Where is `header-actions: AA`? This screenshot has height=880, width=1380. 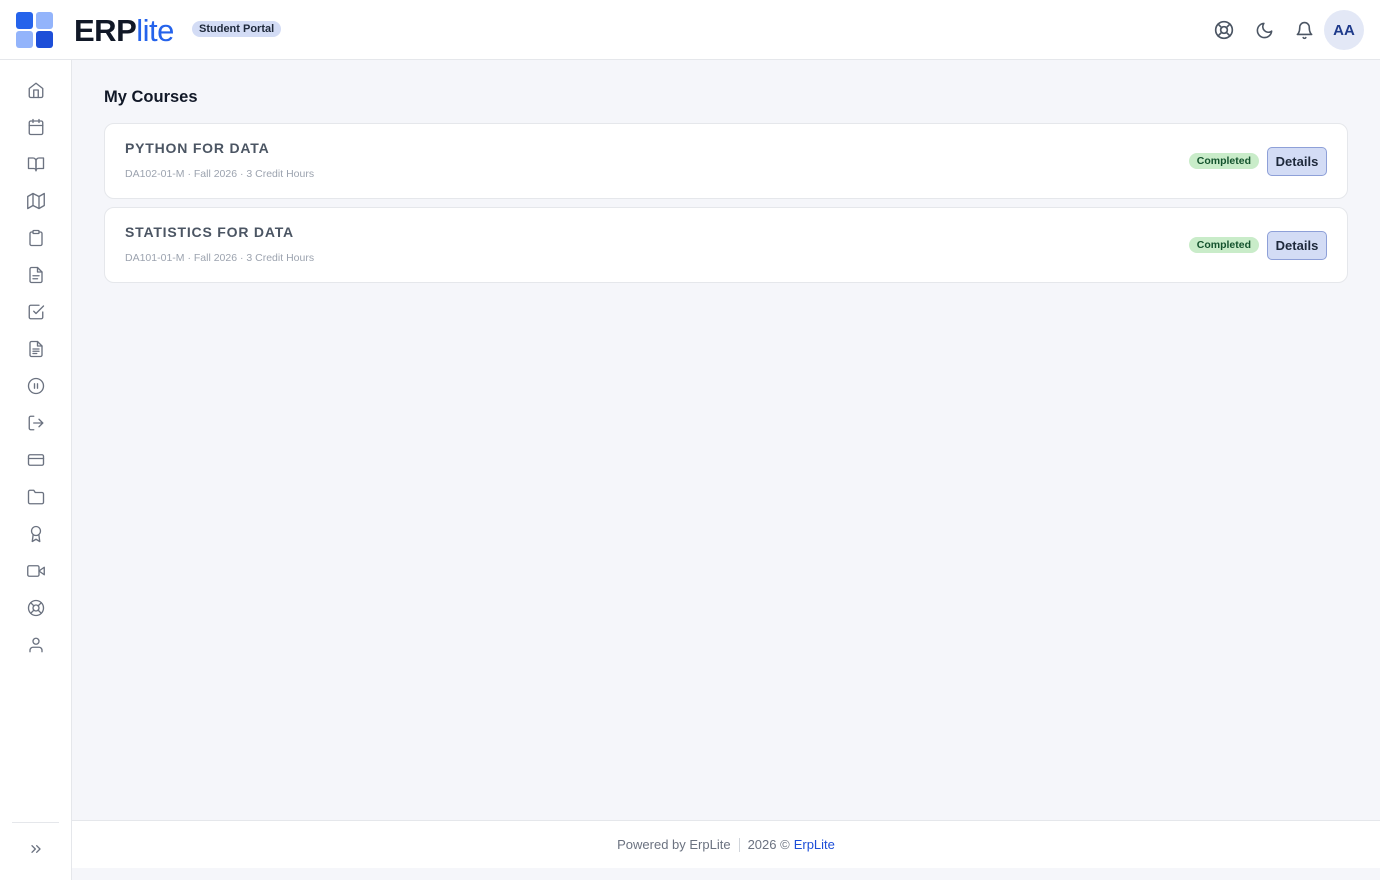
header-actions: AA is located at coordinates (1284, 30).